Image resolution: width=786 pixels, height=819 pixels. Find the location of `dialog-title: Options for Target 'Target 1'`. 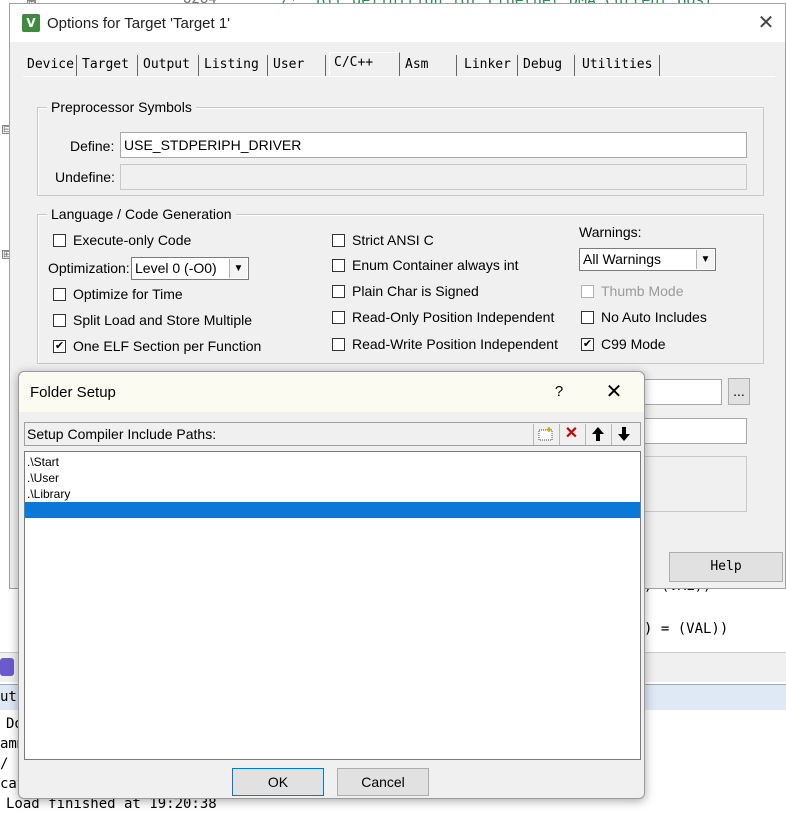

dialog-title: Options for Target 'Target 1' is located at coordinates (139, 23).